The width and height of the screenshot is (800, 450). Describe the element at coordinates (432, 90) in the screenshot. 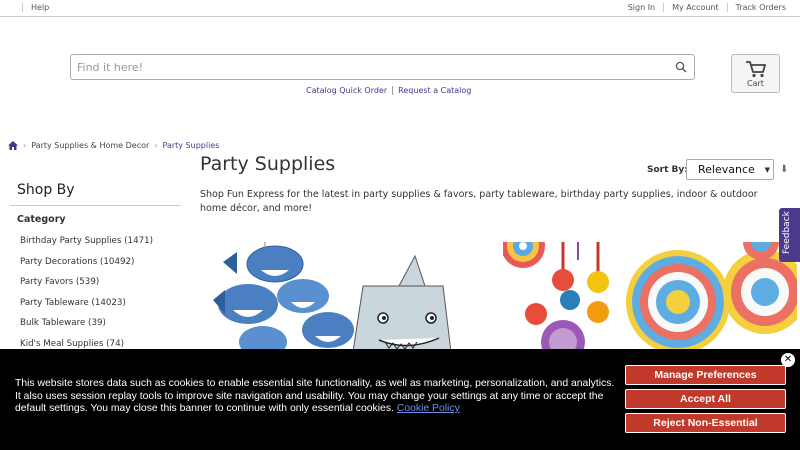

I see `request-catalog-link: Request a Catalog` at that location.